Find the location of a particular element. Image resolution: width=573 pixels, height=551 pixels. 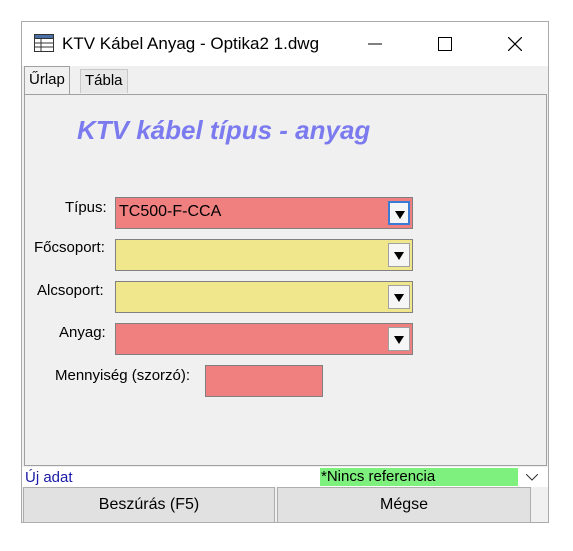

reference-dropdown-button is located at coordinates (532, 477).